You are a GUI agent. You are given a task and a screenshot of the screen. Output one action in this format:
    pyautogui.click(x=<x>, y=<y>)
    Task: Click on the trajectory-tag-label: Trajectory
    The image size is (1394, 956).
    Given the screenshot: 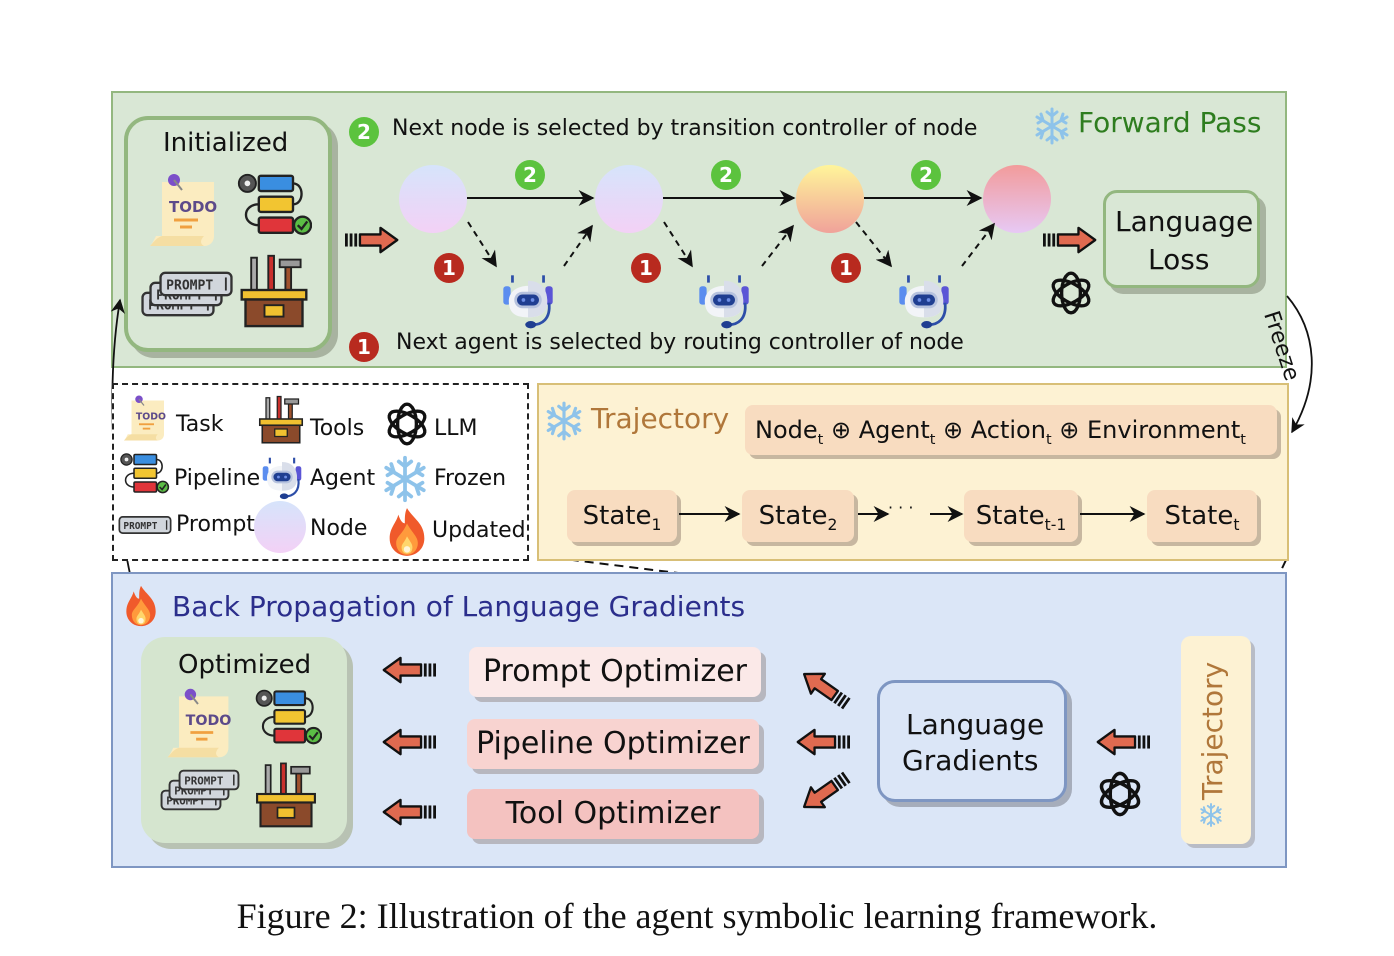 What is the action you would take?
    pyautogui.click(x=1212, y=730)
    